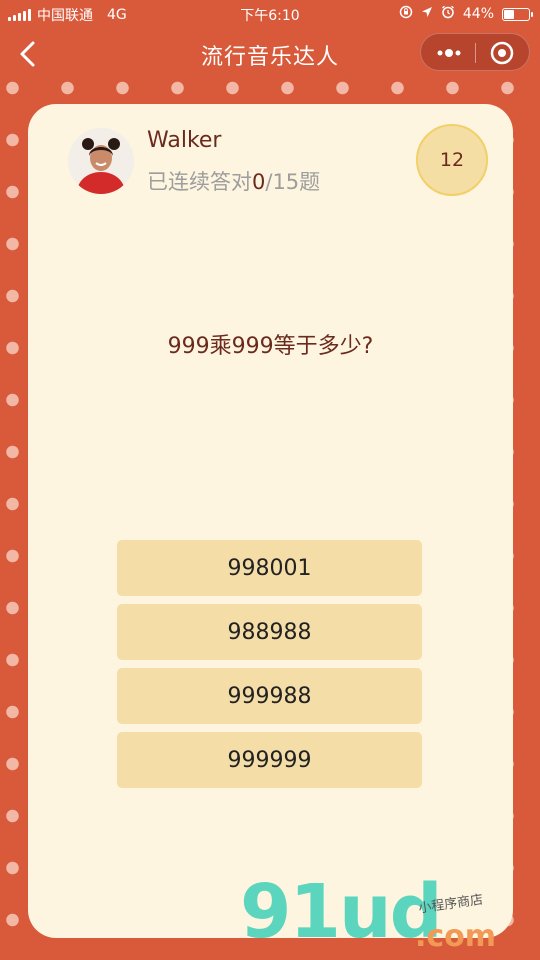 The width and height of the screenshot is (540, 960). Describe the element at coordinates (269, 760) in the screenshot. I see `answer-option-4: 999999` at that location.